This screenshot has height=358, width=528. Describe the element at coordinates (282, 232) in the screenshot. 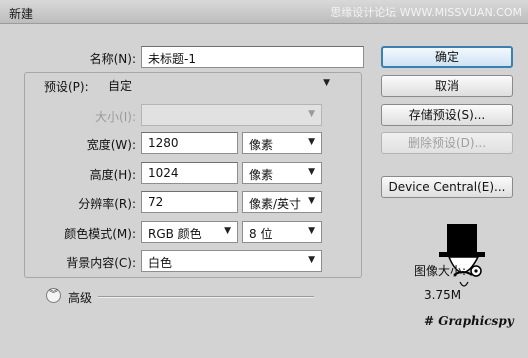

I see `bit-depth-select: 8 位 ▼` at that location.